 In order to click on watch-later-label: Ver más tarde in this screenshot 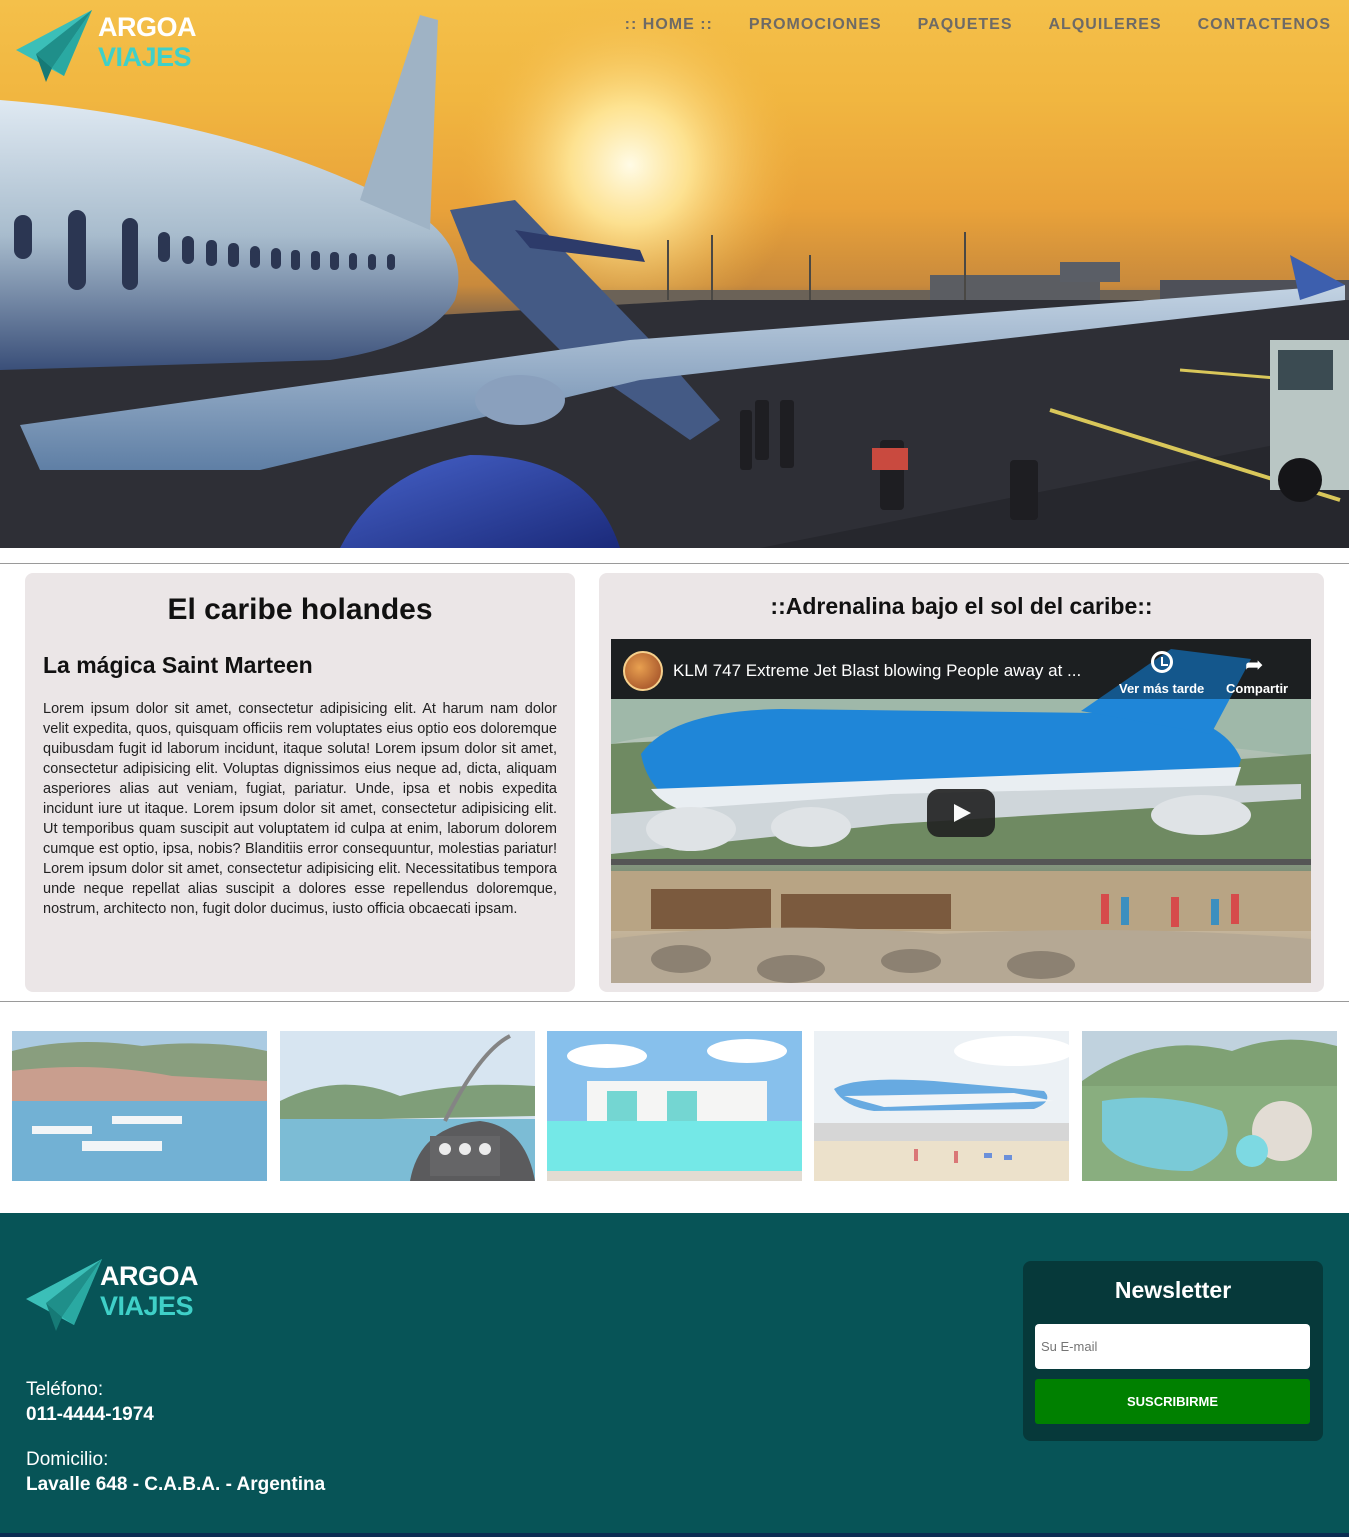, I will do `click(1161, 688)`.